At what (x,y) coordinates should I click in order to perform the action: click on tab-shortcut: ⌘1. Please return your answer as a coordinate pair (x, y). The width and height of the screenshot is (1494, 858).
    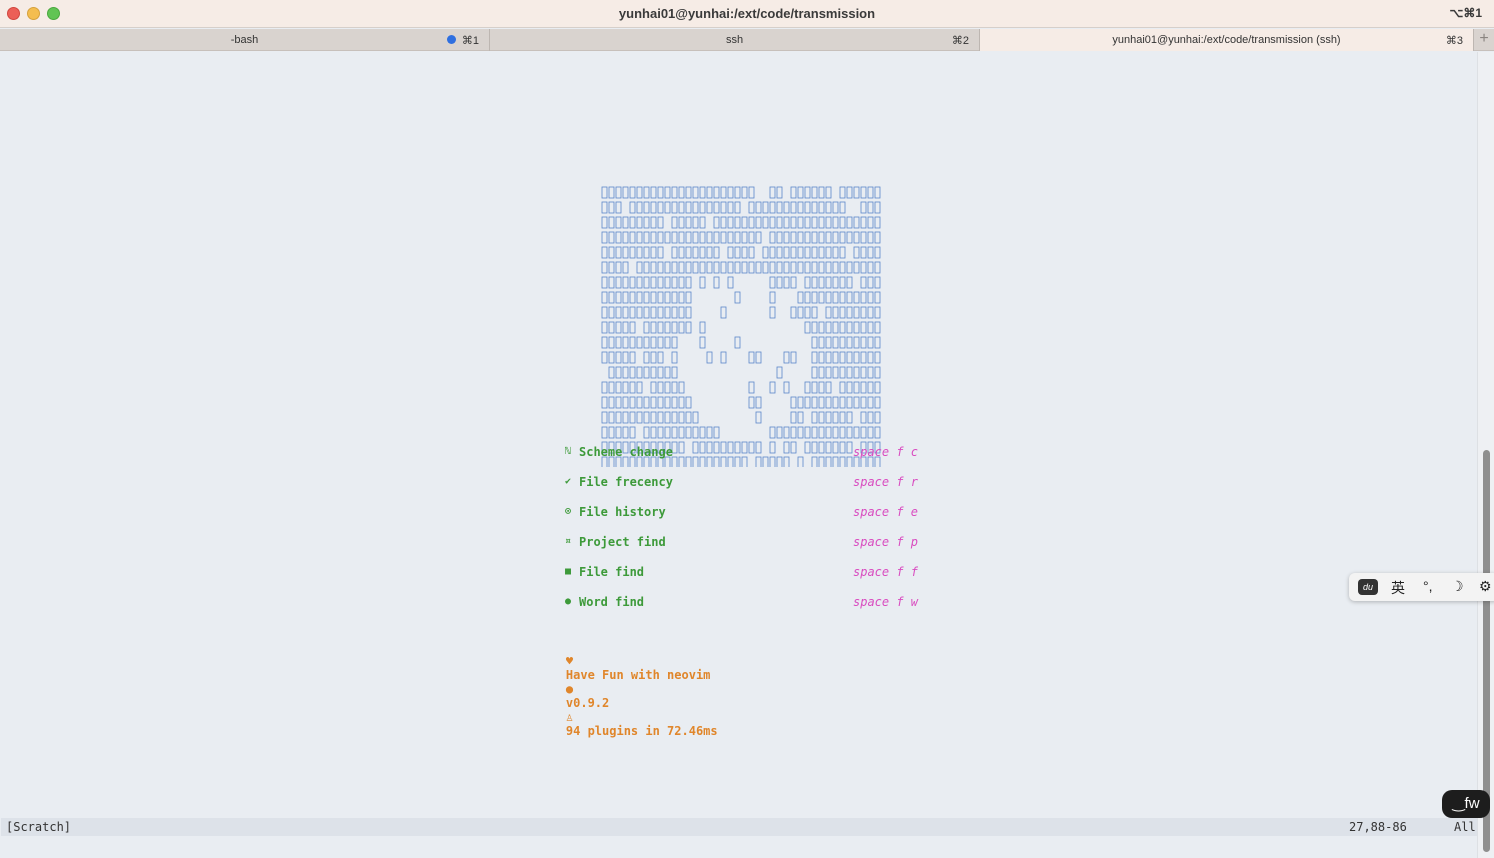
    Looking at the image, I should click on (470, 41).